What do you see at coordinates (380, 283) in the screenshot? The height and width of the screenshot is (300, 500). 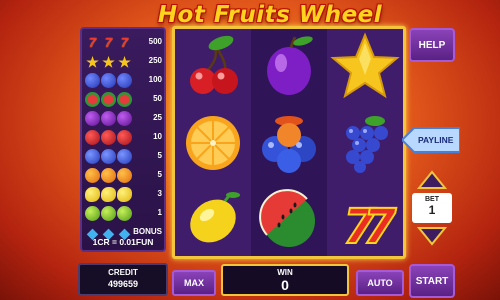 I see `auto-spin-button: AUTO` at bounding box center [380, 283].